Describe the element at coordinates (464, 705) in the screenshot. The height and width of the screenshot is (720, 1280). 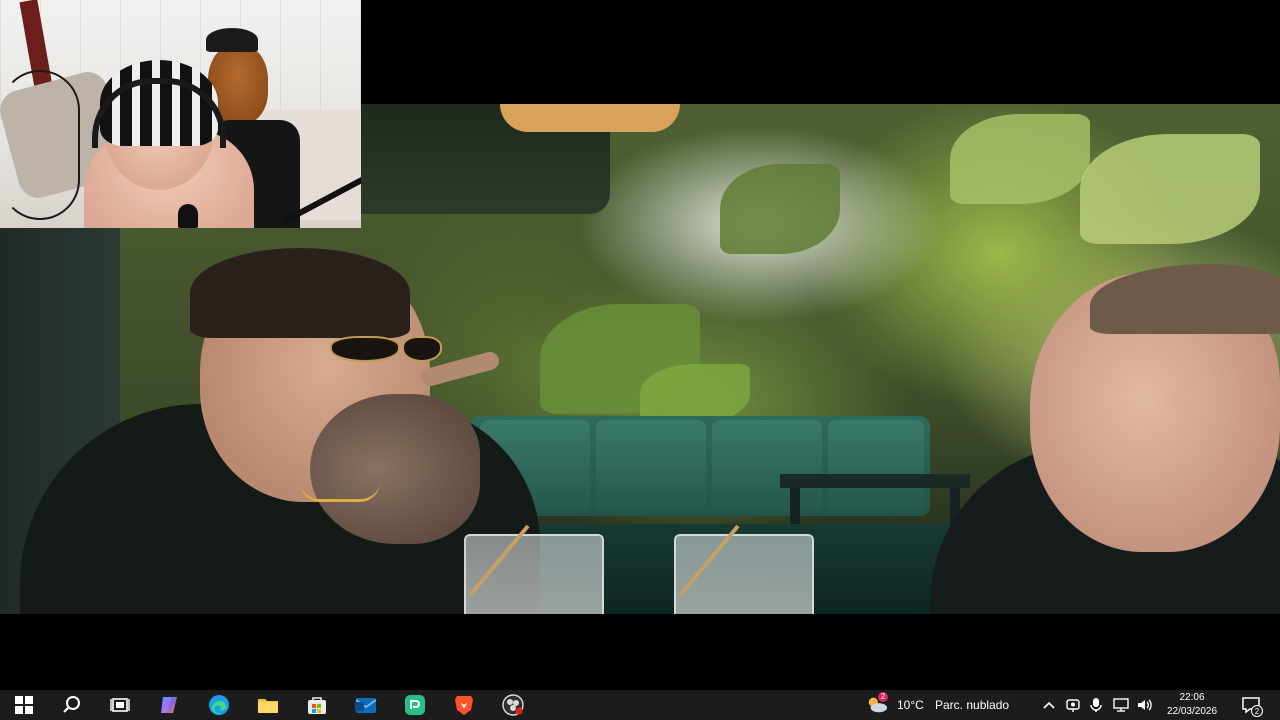
I see `brave-lion-icon` at that location.